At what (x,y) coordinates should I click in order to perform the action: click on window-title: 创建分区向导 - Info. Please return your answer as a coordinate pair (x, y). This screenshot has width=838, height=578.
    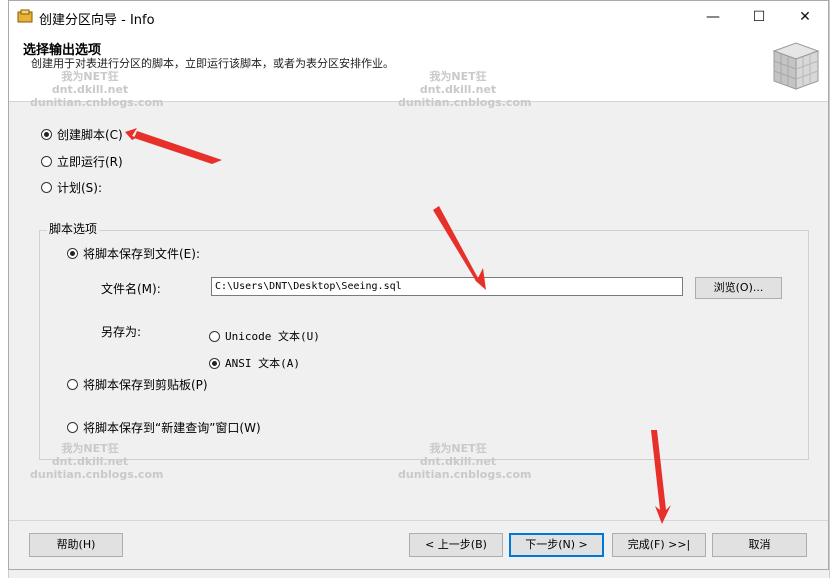
    Looking at the image, I should click on (97, 20).